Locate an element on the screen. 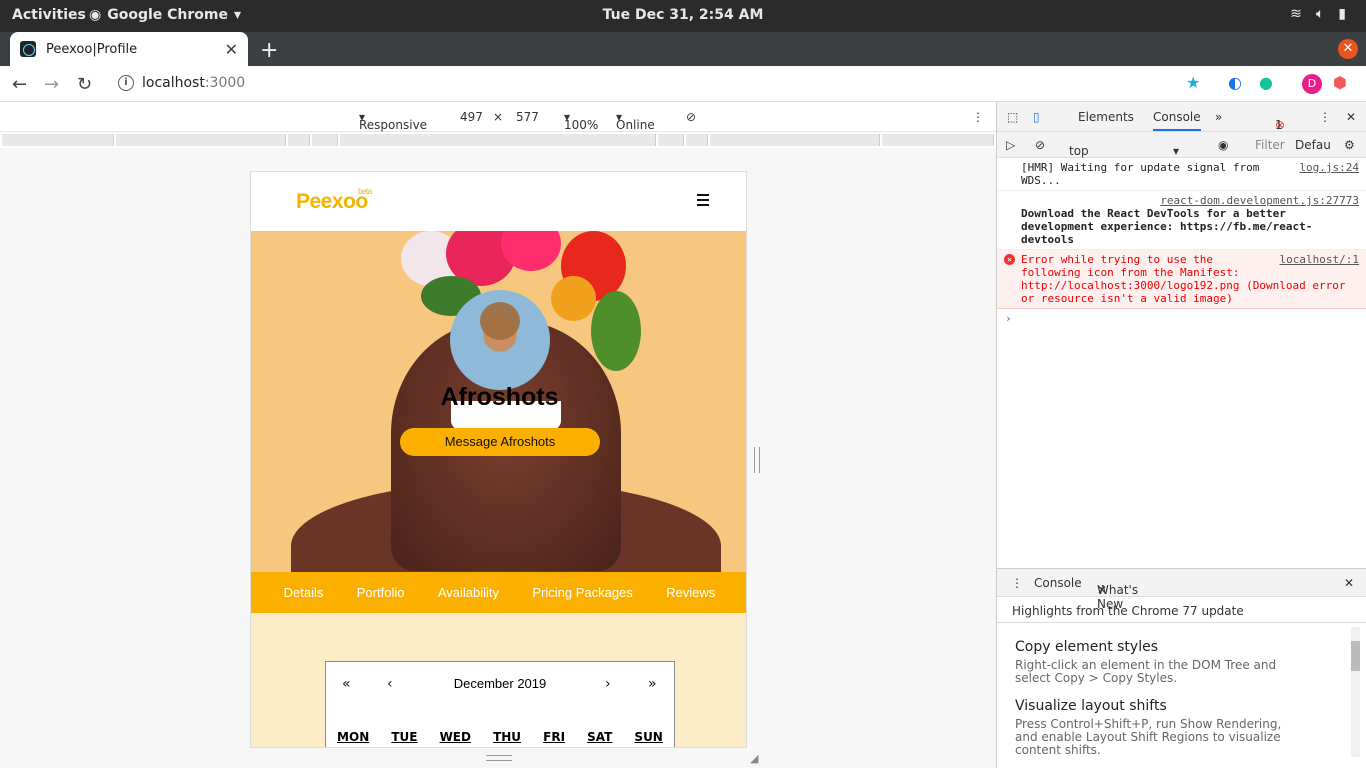 This screenshot has width=1366, height=768. profile-avatar-image is located at coordinates (500, 340).